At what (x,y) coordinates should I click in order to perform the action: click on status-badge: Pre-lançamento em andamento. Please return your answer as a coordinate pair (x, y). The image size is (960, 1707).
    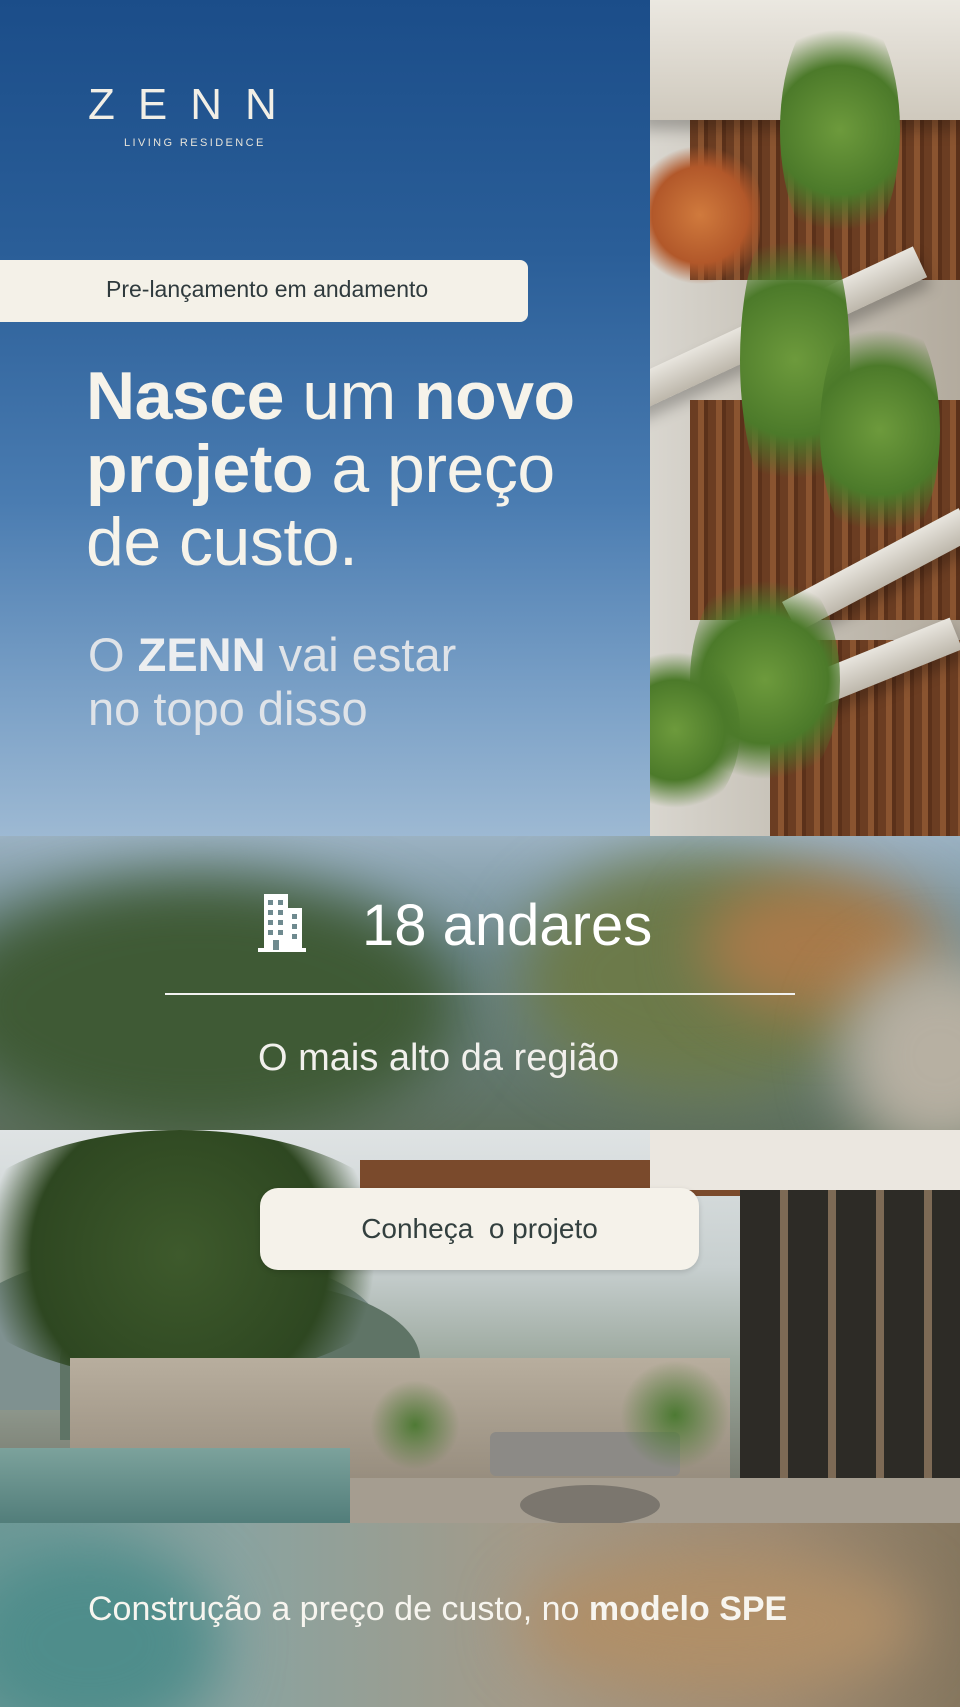
    Looking at the image, I should click on (264, 291).